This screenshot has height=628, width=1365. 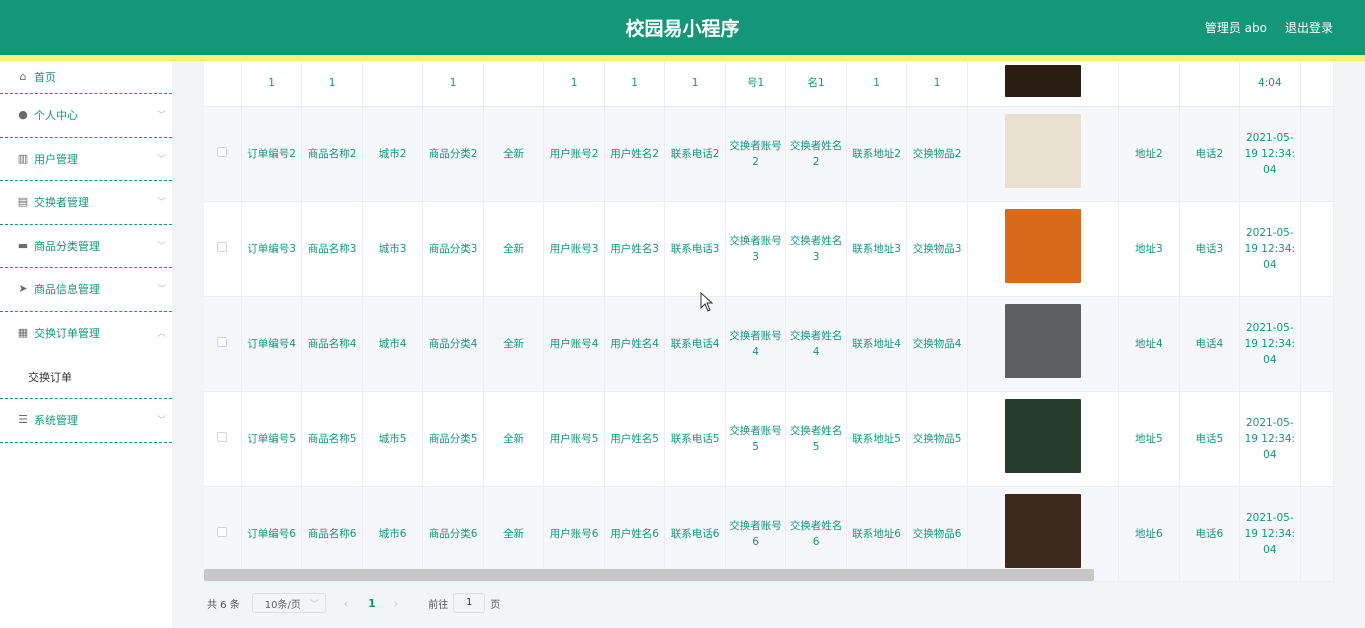 I want to click on sidebar-item-goods: ➤ 商品信息管理 ﹀, so click(x=86, y=290).